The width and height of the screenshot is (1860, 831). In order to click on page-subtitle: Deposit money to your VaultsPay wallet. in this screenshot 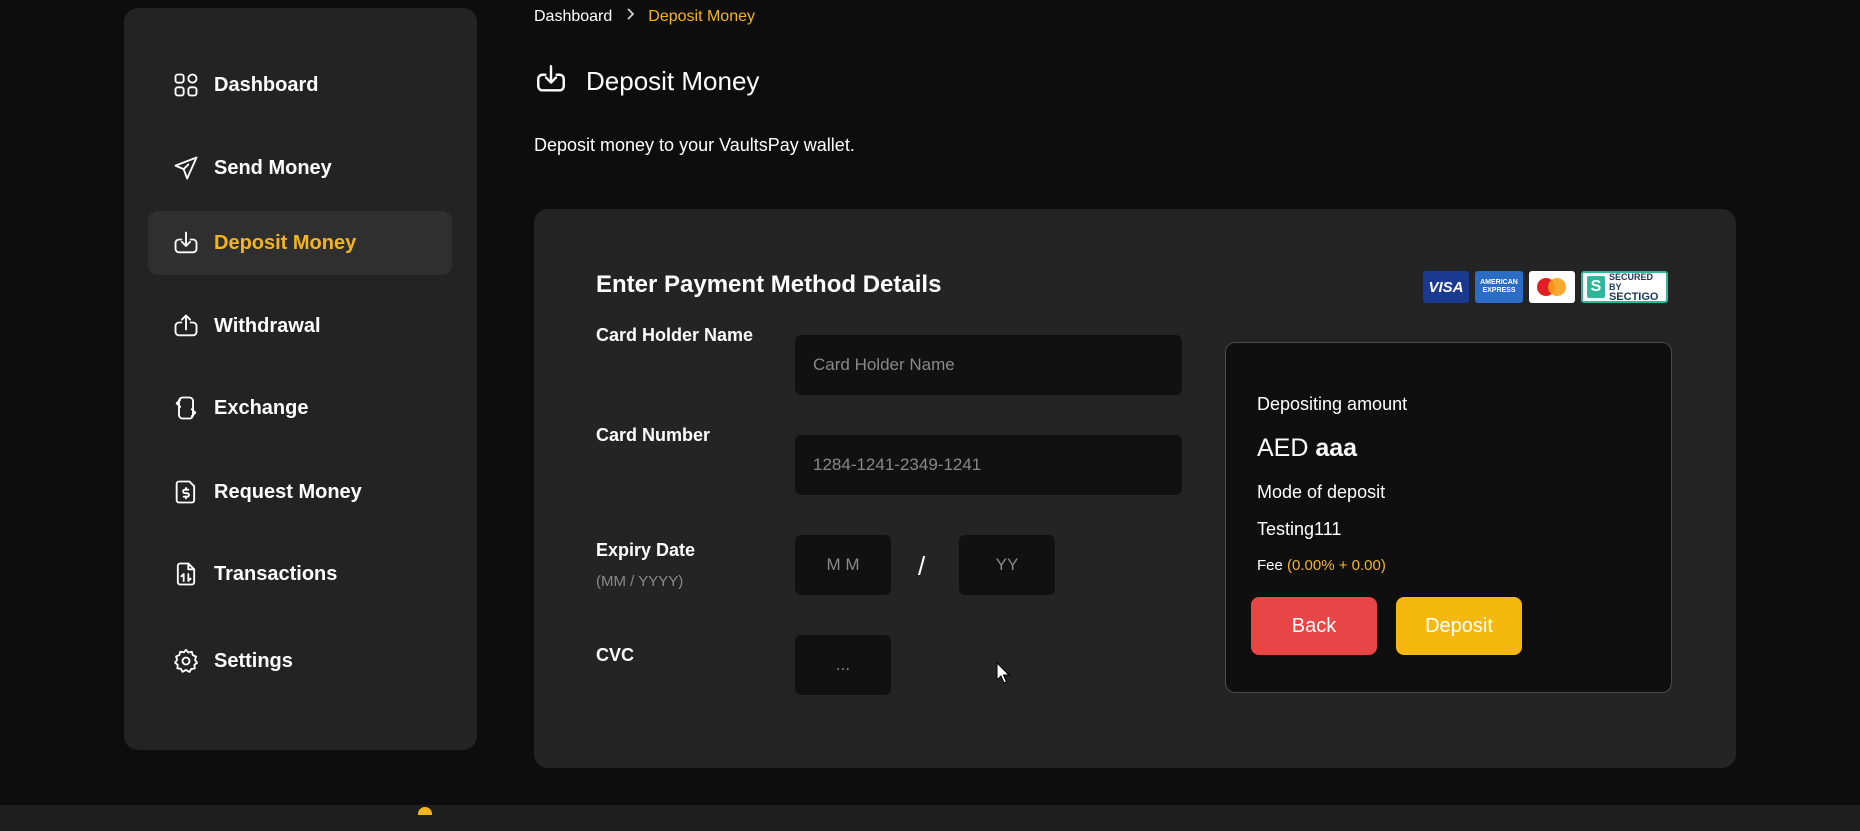, I will do `click(694, 145)`.